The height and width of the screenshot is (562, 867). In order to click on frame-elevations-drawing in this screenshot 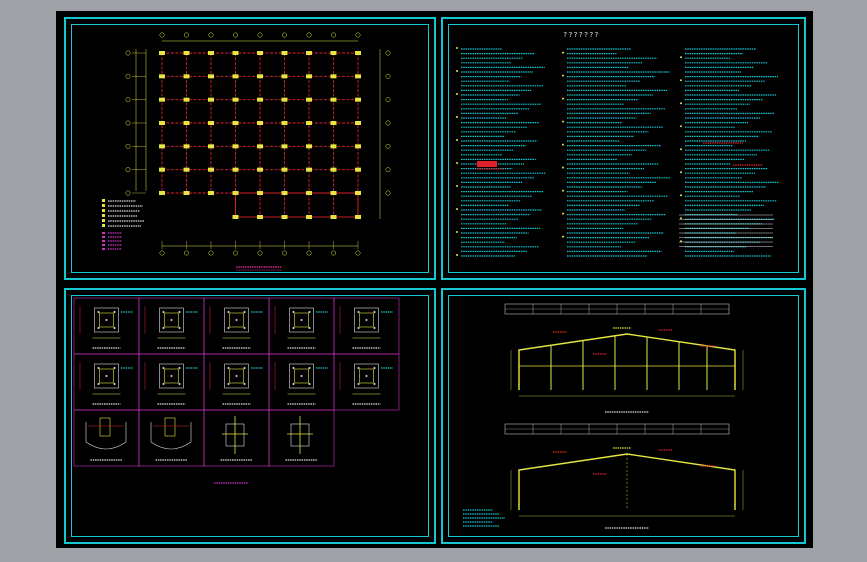, I will do `click(603, 416)`.